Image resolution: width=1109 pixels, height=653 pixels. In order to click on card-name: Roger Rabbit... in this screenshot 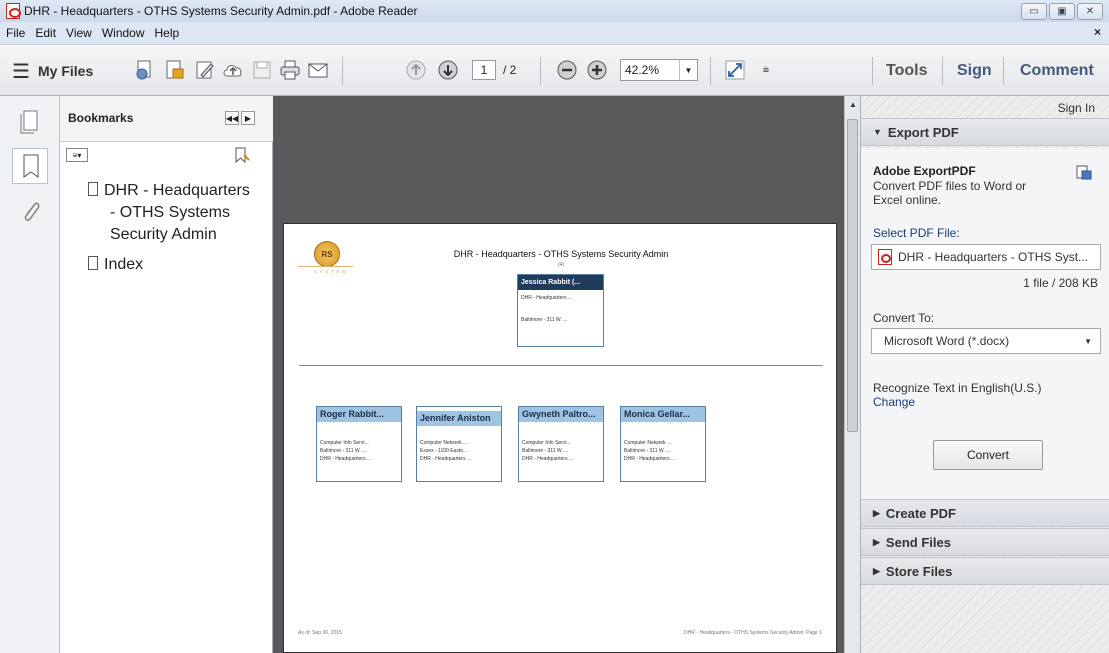, I will do `click(359, 414)`.